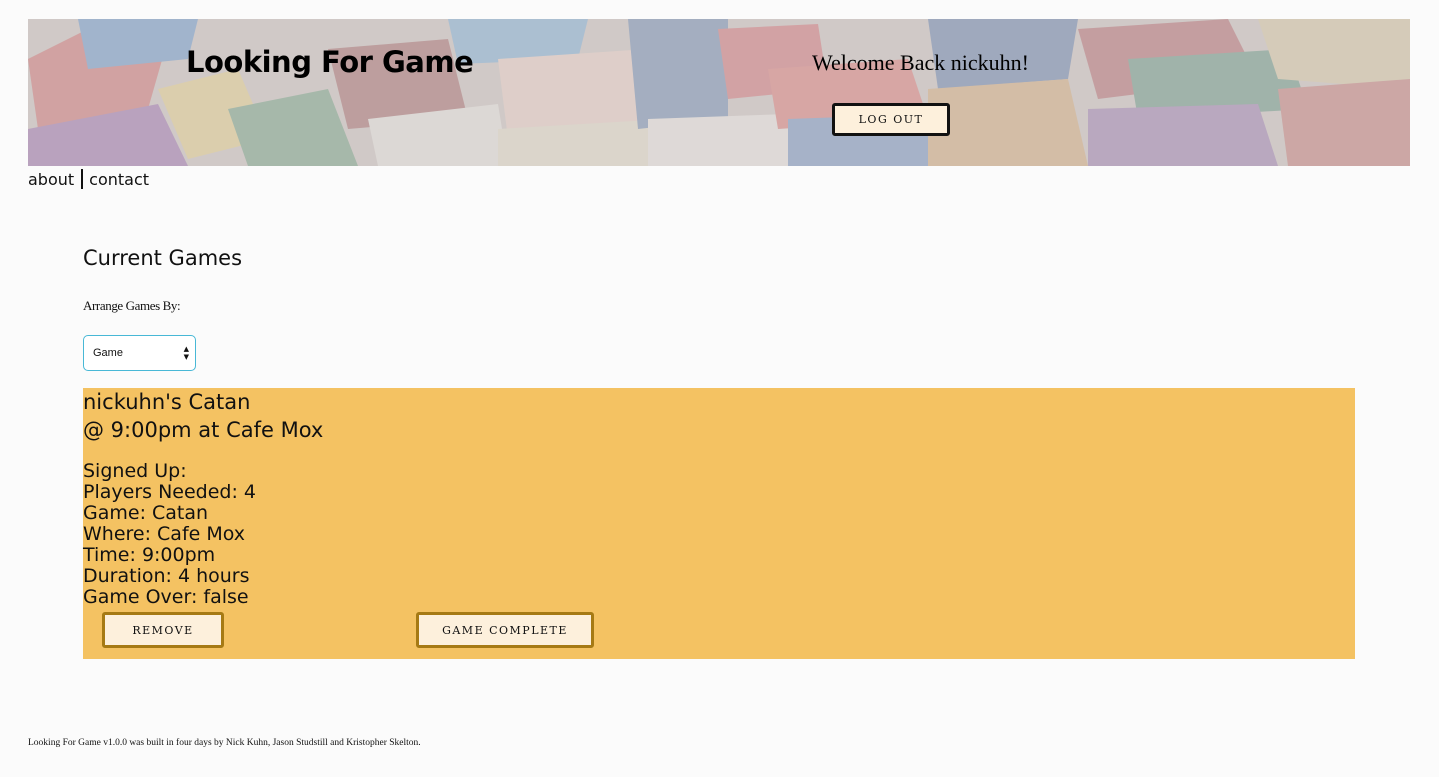 The width and height of the screenshot is (1439, 777). Describe the element at coordinates (891, 119) in the screenshot. I see `logout-button: LOG OUT` at that location.